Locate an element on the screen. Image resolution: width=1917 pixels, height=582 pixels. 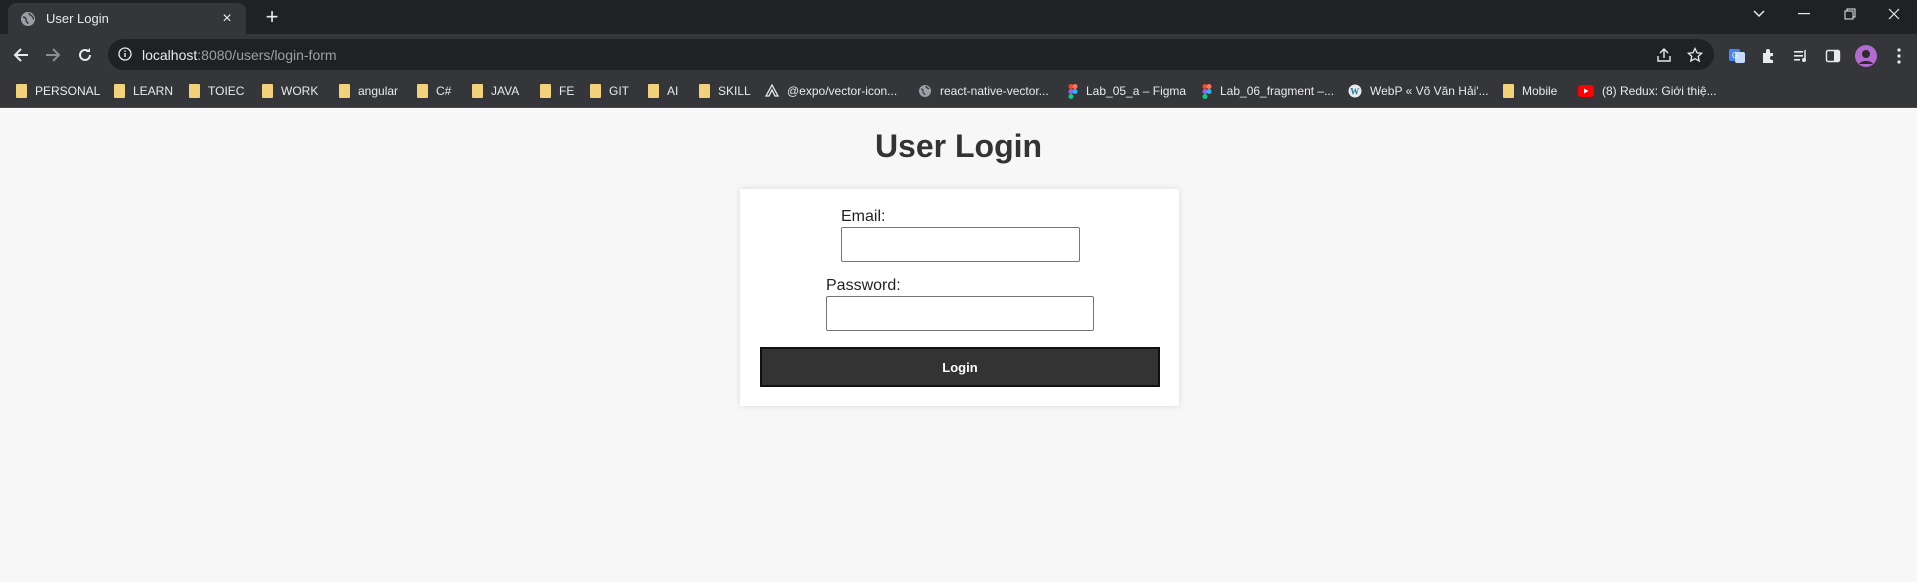
expo-icon is located at coordinates (772, 90).